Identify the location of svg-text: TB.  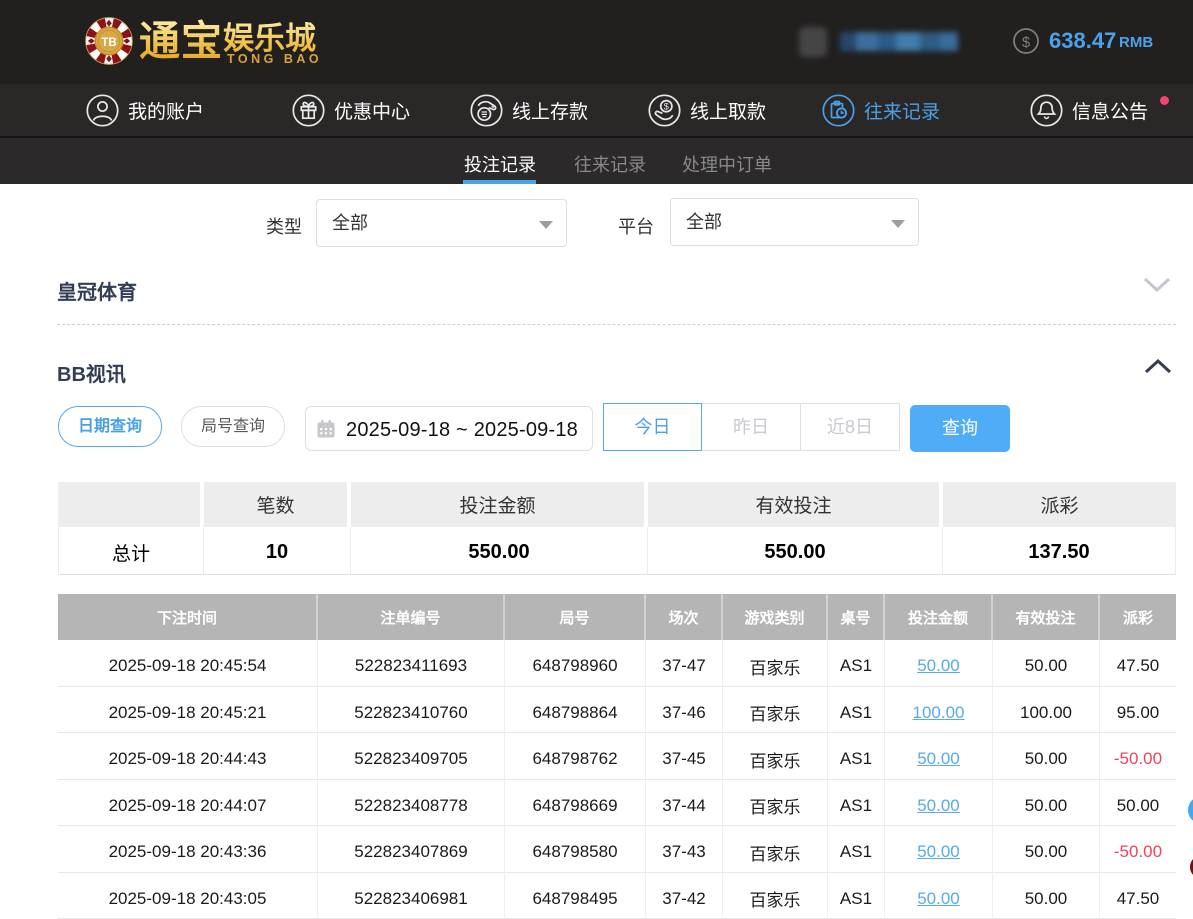
(108, 43).